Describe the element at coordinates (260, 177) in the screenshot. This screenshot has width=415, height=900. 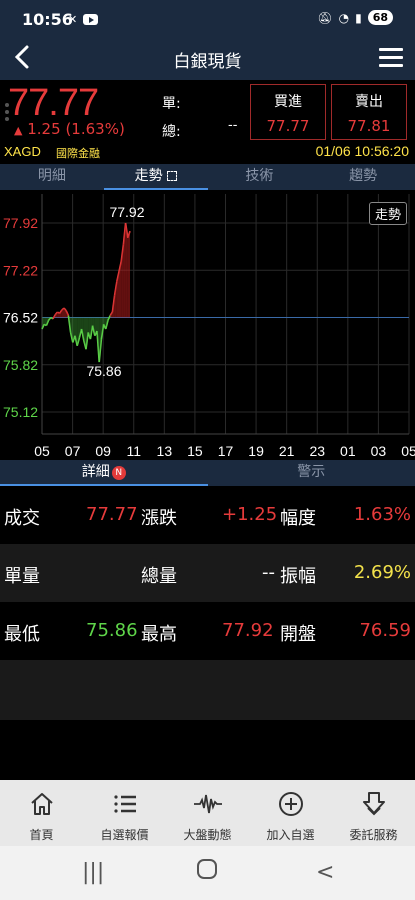
I see `tab-technical: 技術` at that location.